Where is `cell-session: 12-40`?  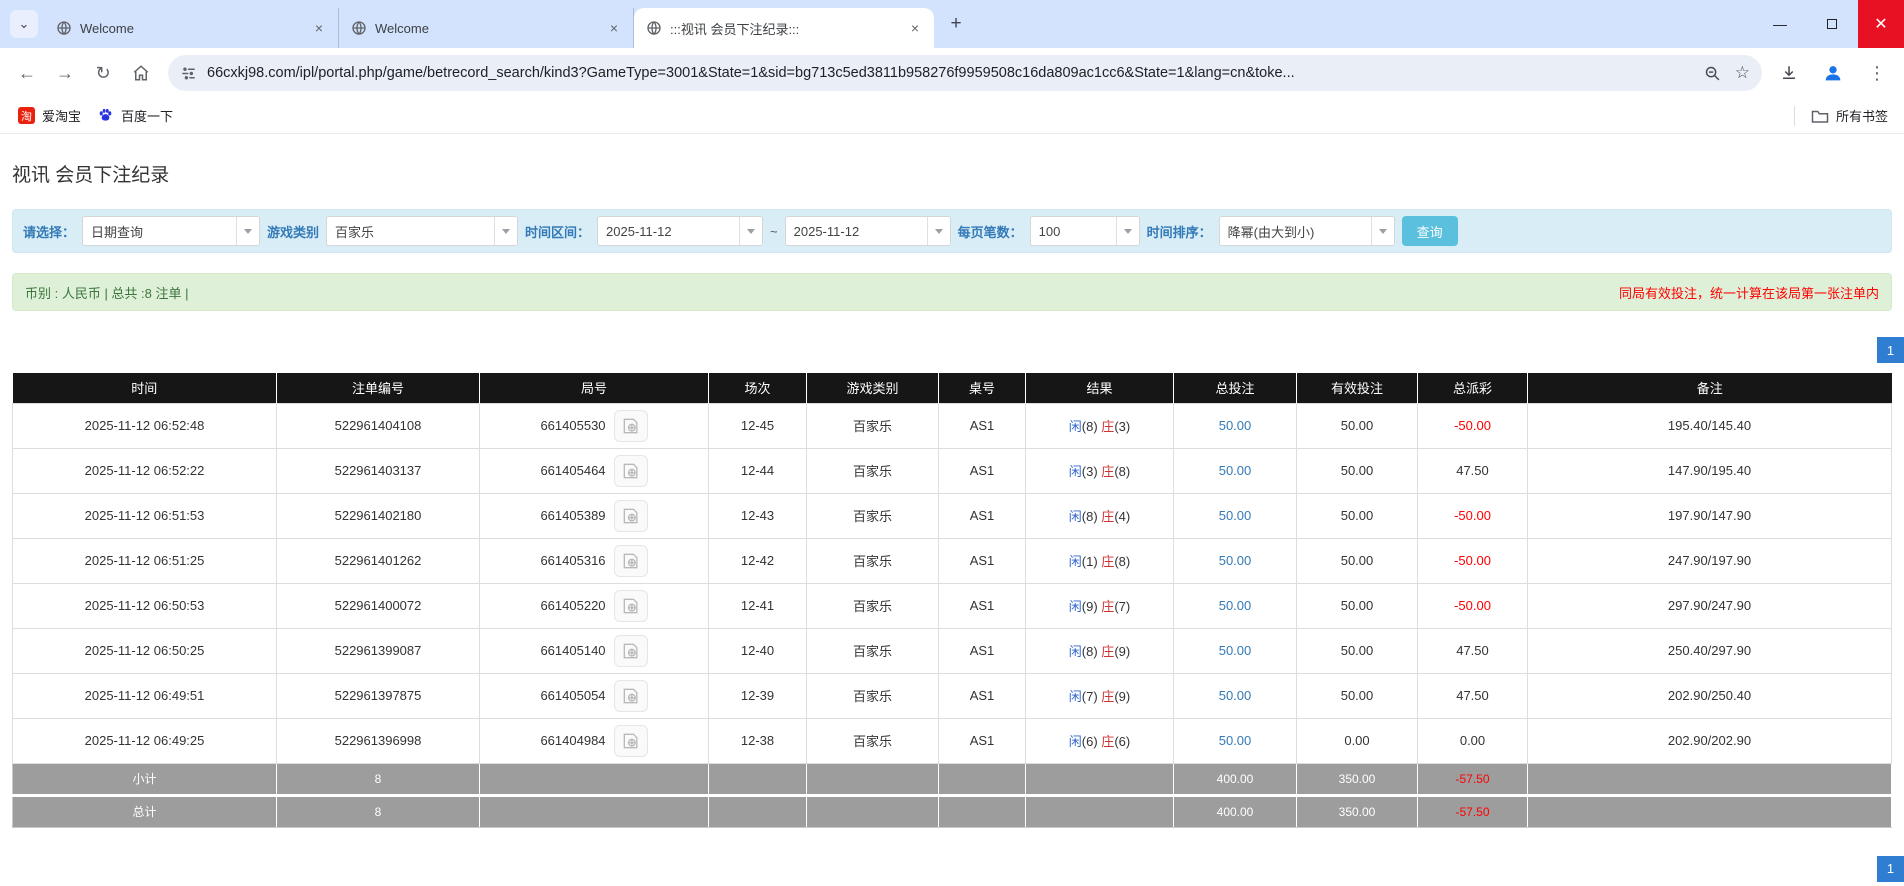 cell-session: 12-40 is located at coordinates (757, 650).